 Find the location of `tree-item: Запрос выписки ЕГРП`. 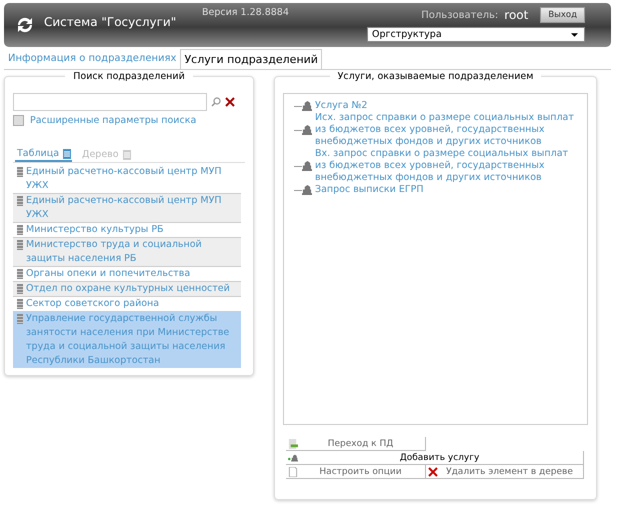

tree-item: Запрос выписки ЕГРП is located at coordinates (369, 190).